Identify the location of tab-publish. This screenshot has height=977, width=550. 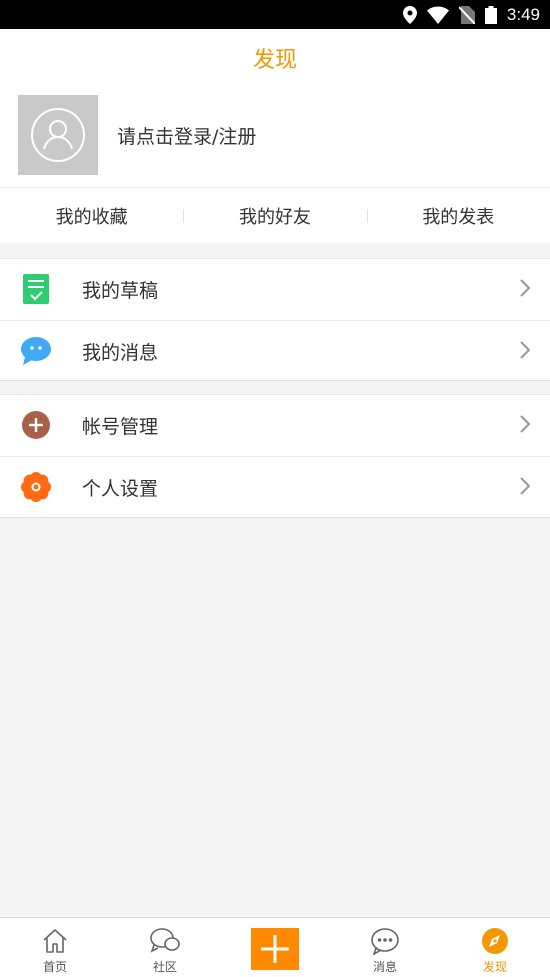
(275, 947).